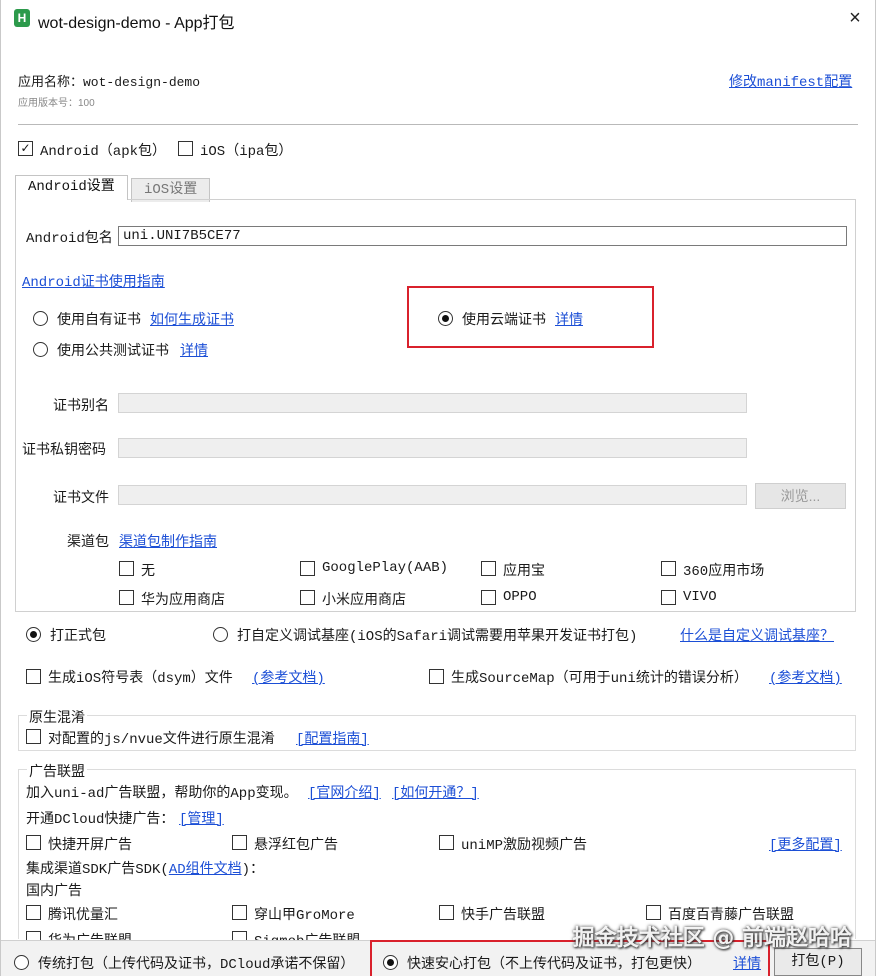 The height and width of the screenshot is (976, 876). I want to click on ads-manage-link: [管理], so click(201, 818).